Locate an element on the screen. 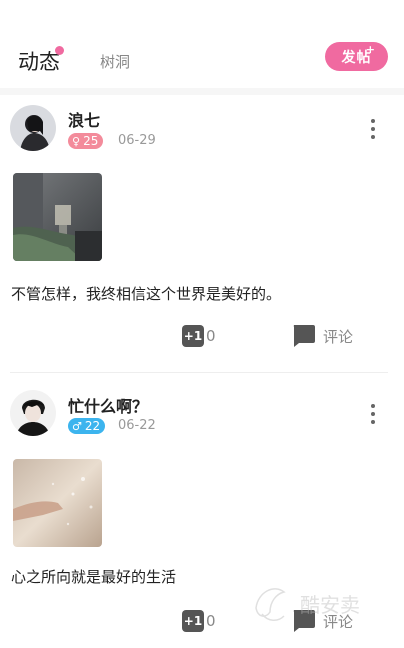  post-text: 心之所向就是最好的生活 is located at coordinates (94, 577).